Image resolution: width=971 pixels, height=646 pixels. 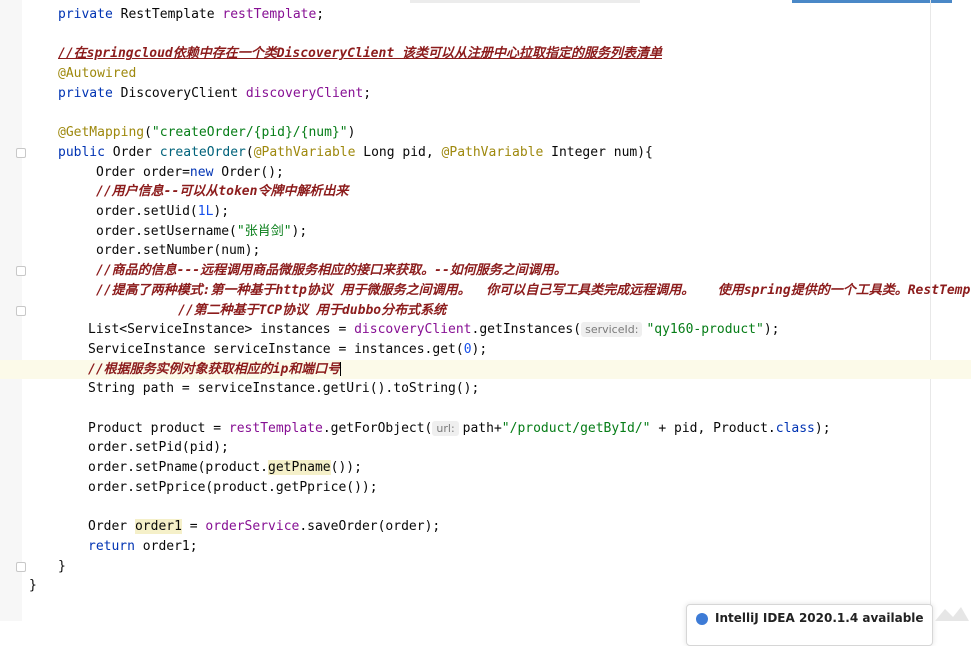 I want to click on text-caret, so click(x=341, y=369).